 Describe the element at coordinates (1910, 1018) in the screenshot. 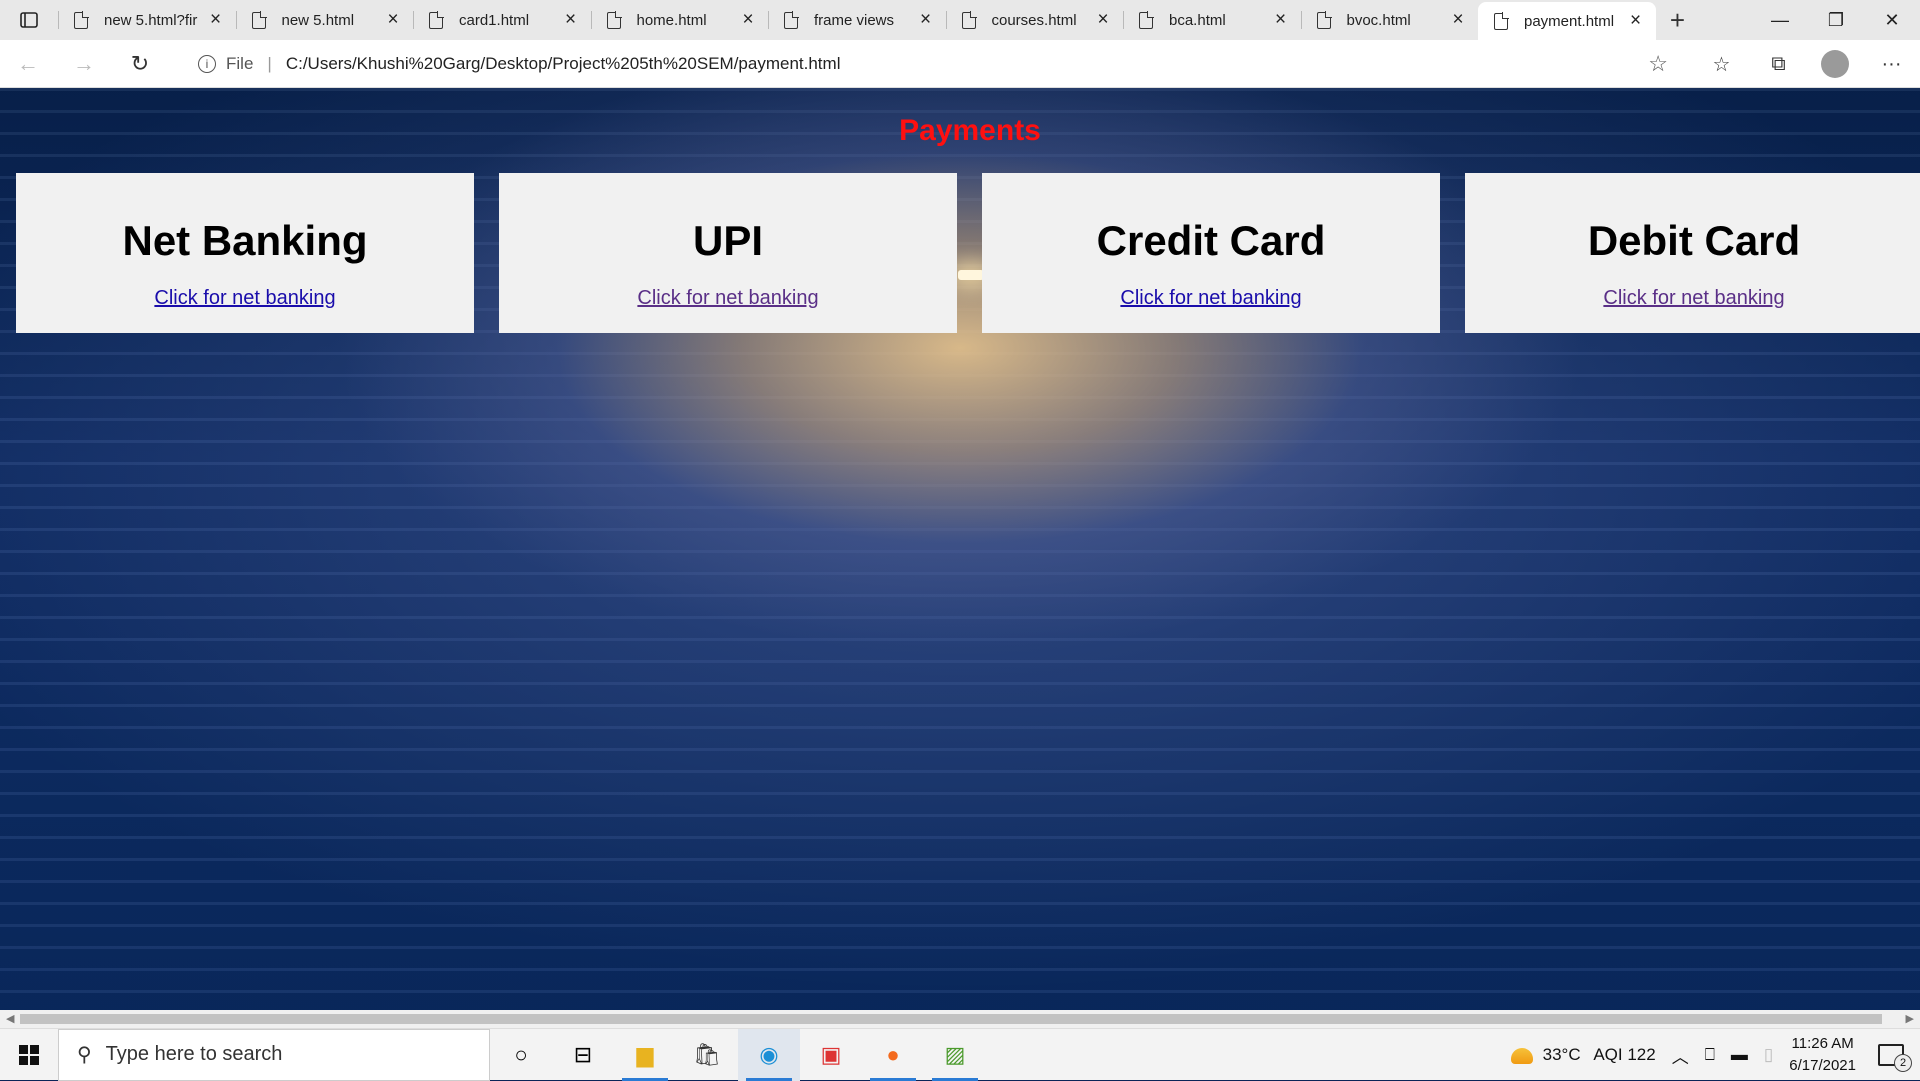

I see `scroll-right-icon: ▶` at that location.